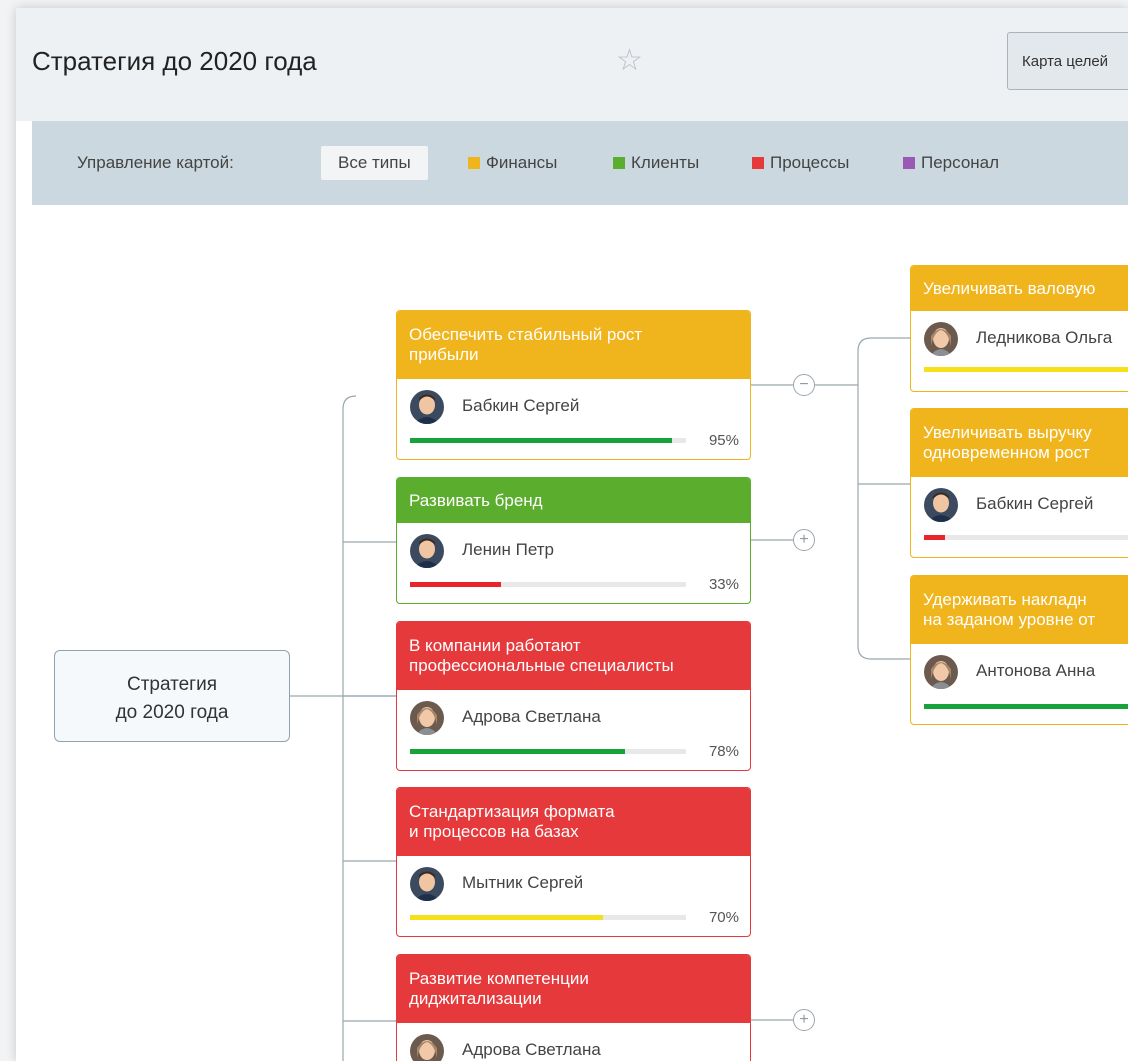 Image resolution: width=1128 pixels, height=1061 pixels. I want to click on strategy-root-node: Стратегия до 2020 года, so click(172, 696).